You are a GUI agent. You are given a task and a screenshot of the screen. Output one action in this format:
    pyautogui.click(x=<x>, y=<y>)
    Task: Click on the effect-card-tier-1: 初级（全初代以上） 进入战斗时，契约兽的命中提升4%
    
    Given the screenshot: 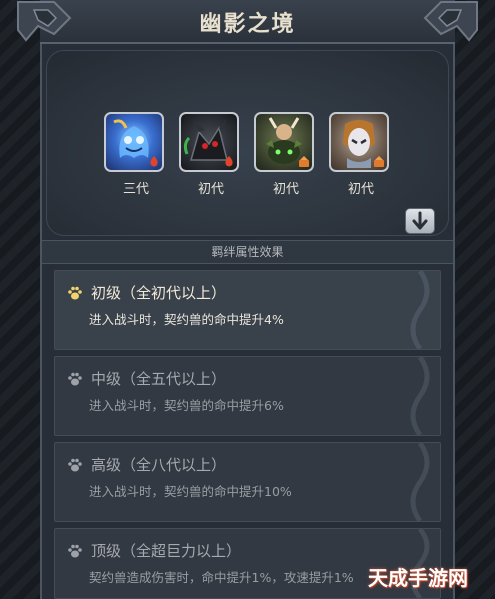 What is the action you would take?
    pyautogui.click(x=247, y=310)
    